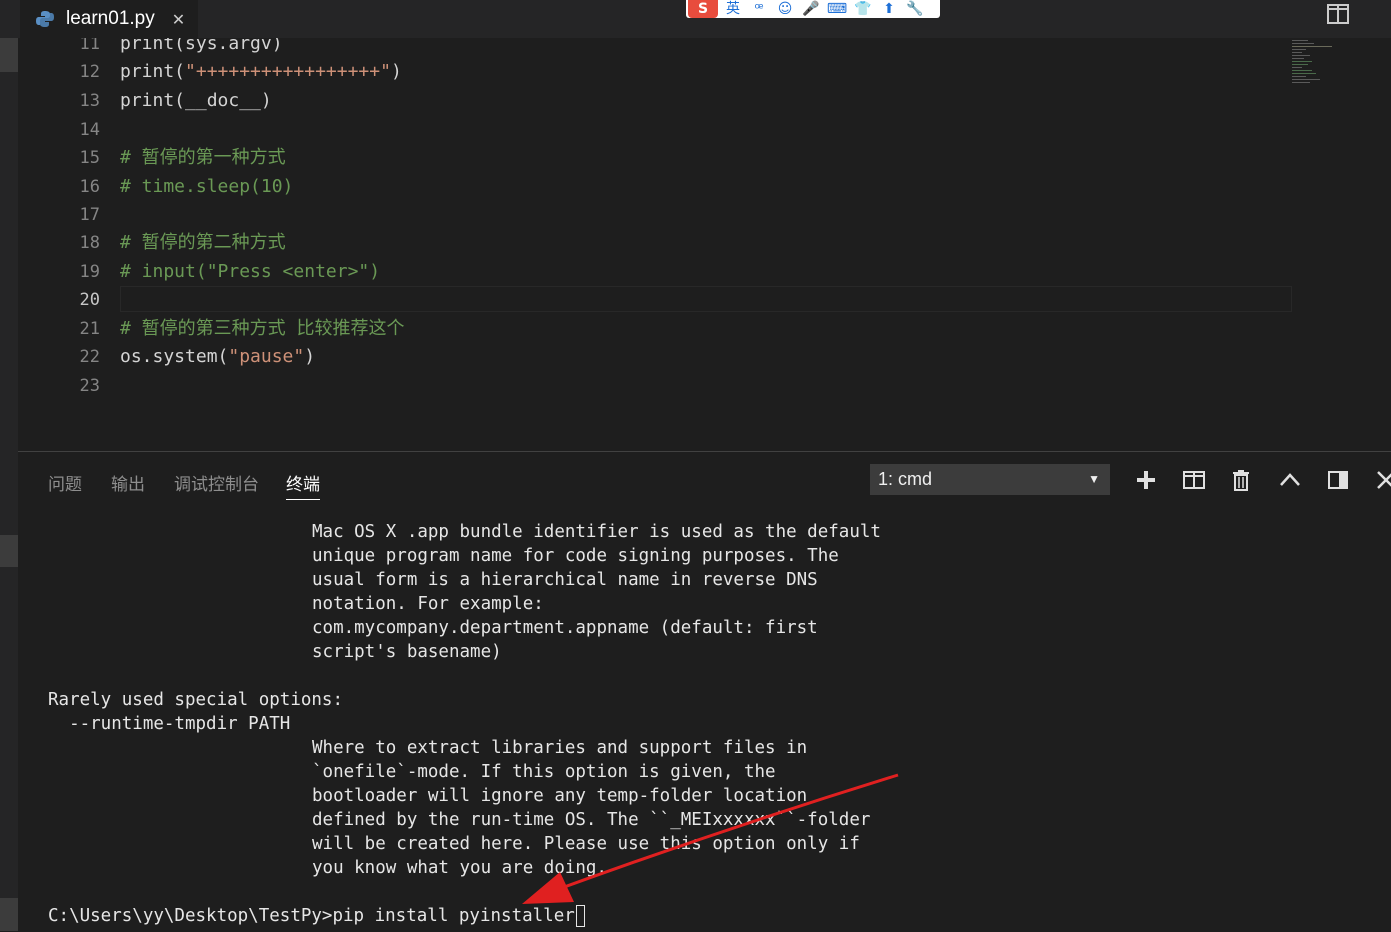  I want to click on comment-text: # time.sleep(10), so click(207, 186).